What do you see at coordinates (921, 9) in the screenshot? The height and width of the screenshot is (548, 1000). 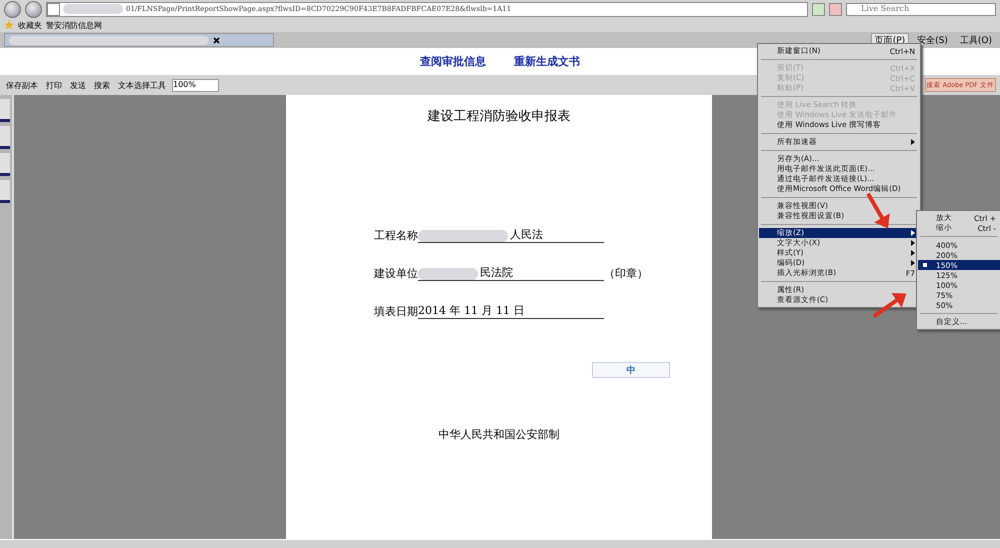 I see `search-field: Live Search` at bounding box center [921, 9].